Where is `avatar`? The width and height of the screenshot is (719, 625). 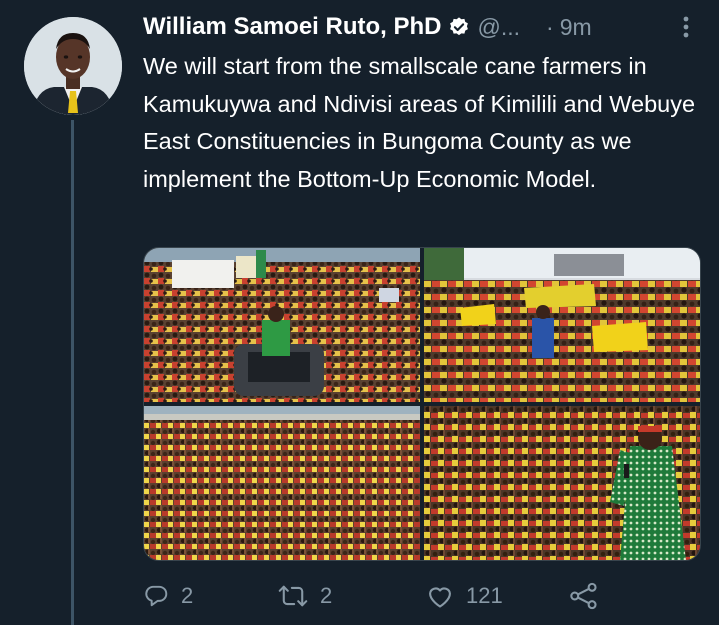 avatar is located at coordinates (73, 66).